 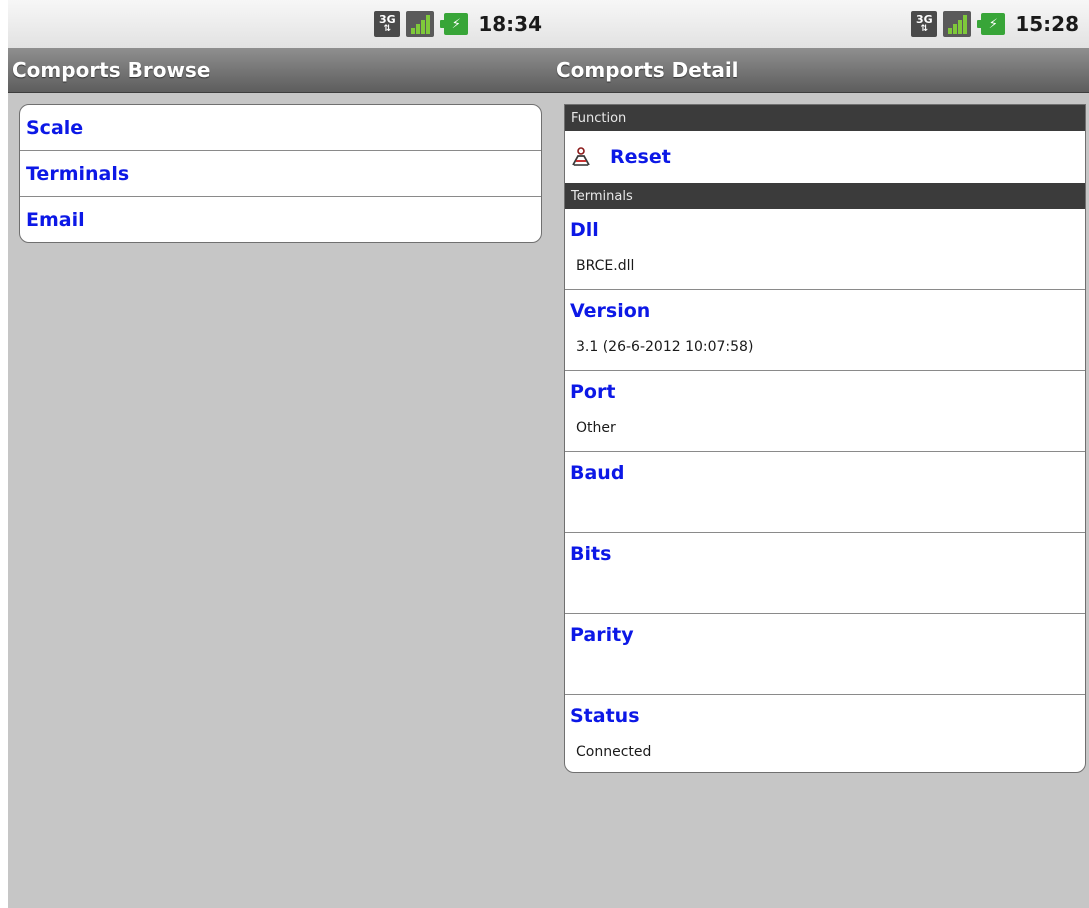 What do you see at coordinates (647, 70) in the screenshot?
I see `page-title: Comports Detail` at bounding box center [647, 70].